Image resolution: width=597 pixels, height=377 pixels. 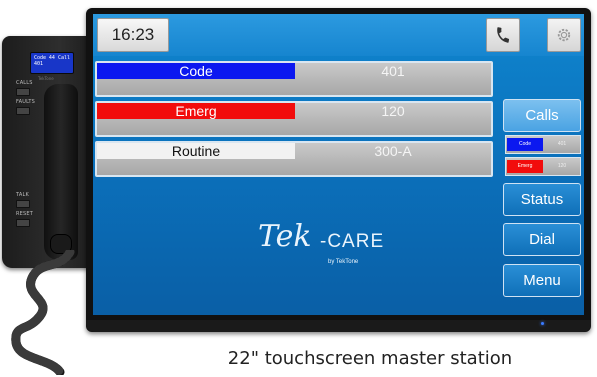 What do you see at coordinates (59, 58) in the screenshot?
I see `lcd-call-count: 44 Call` at bounding box center [59, 58].